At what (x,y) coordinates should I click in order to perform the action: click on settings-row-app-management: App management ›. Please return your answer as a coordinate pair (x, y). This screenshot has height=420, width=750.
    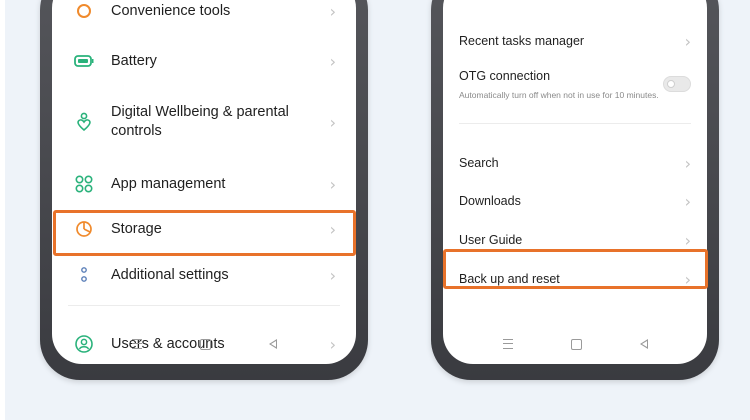
    Looking at the image, I should click on (204, 184).